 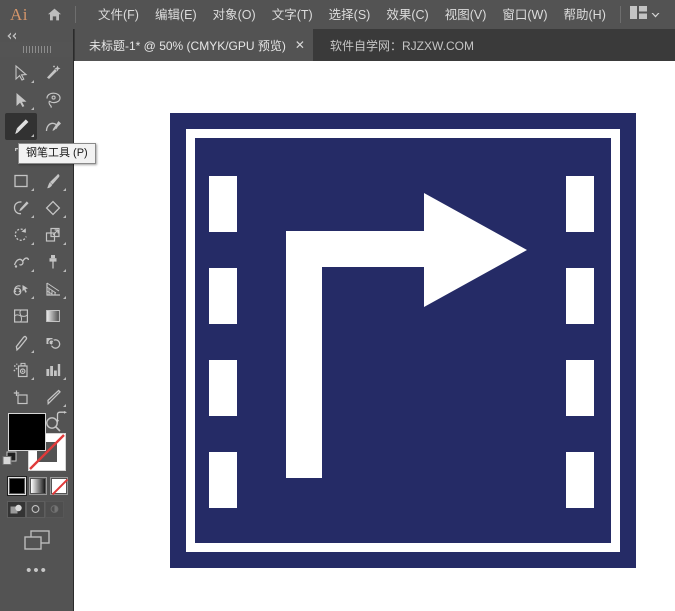 What do you see at coordinates (53, 369) in the screenshot?
I see `column-graph-tool` at bounding box center [53, 369].